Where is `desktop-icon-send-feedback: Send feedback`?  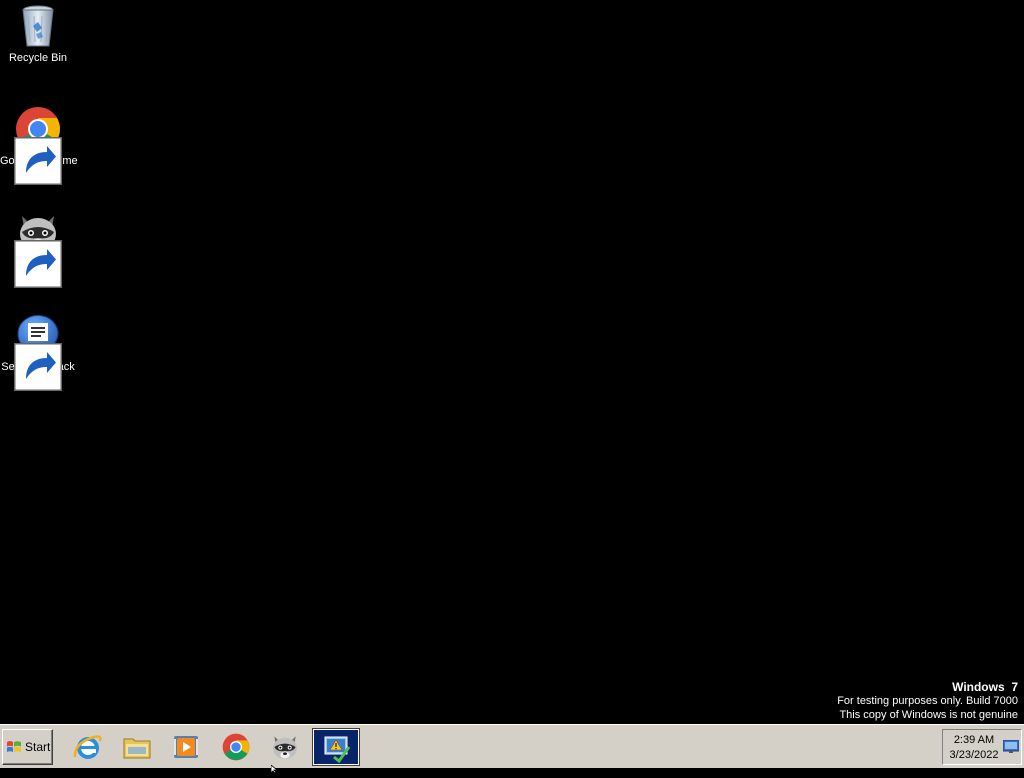 desktop-icon-send-feedback: Send feedback is located at coordinates (38, 351).